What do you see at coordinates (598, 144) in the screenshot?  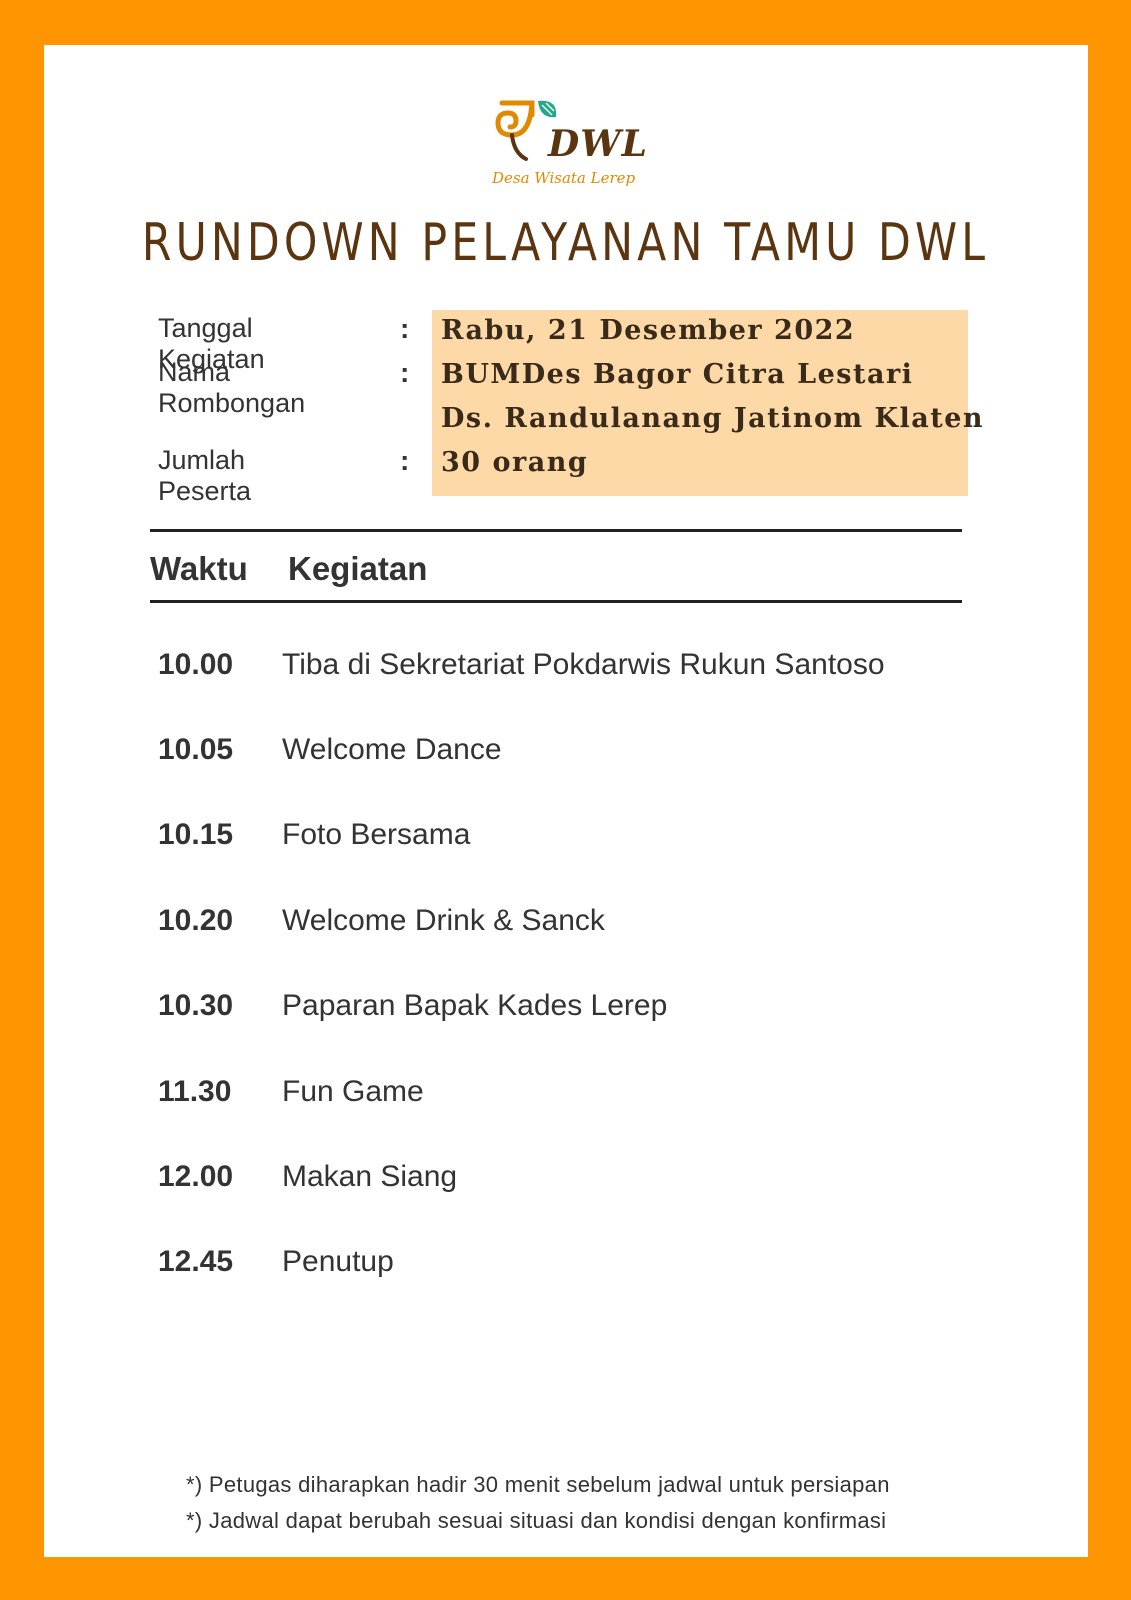 I see `logo-mark-text: DWL` at bounding box center [598, 144].